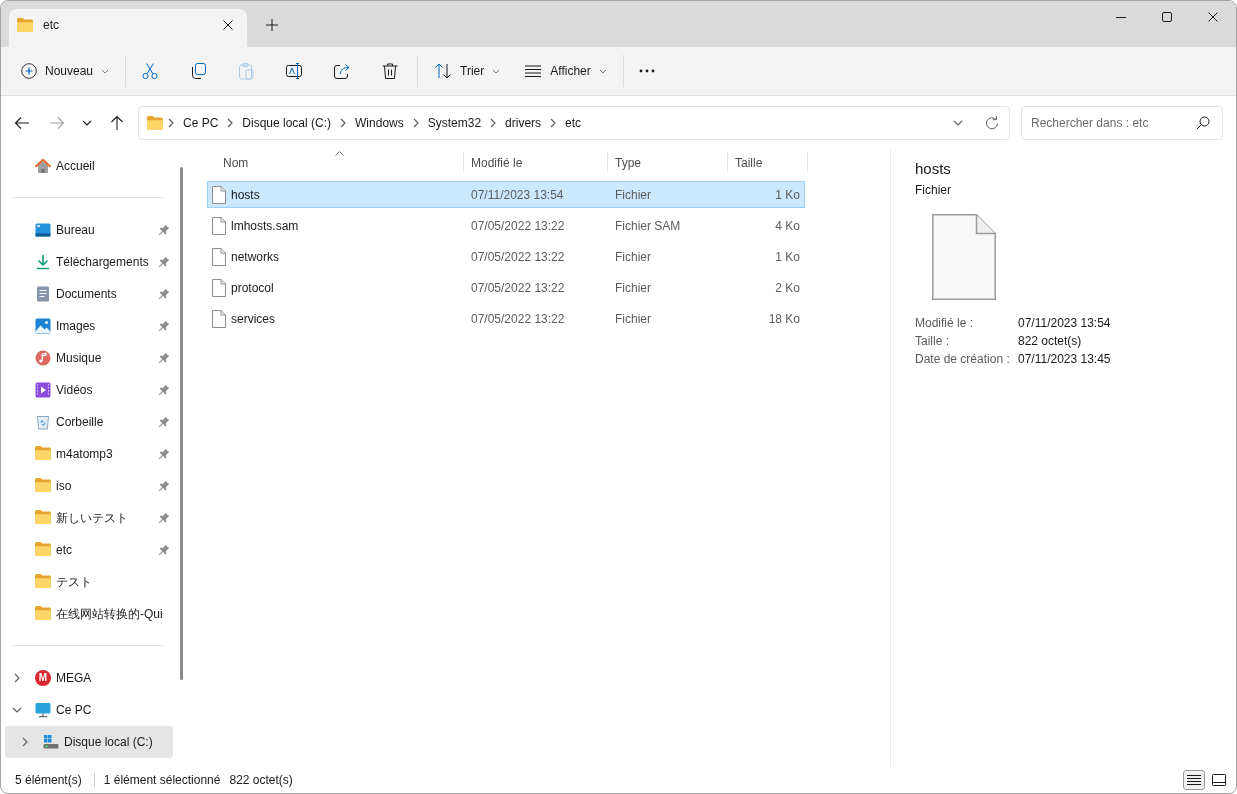 Image resolution: width=1237 pixels, height=794 pixels. What do you see at coordinates (51, 742) in the screenshot?
I see `drive-icon` at bounding box center [51, 742].